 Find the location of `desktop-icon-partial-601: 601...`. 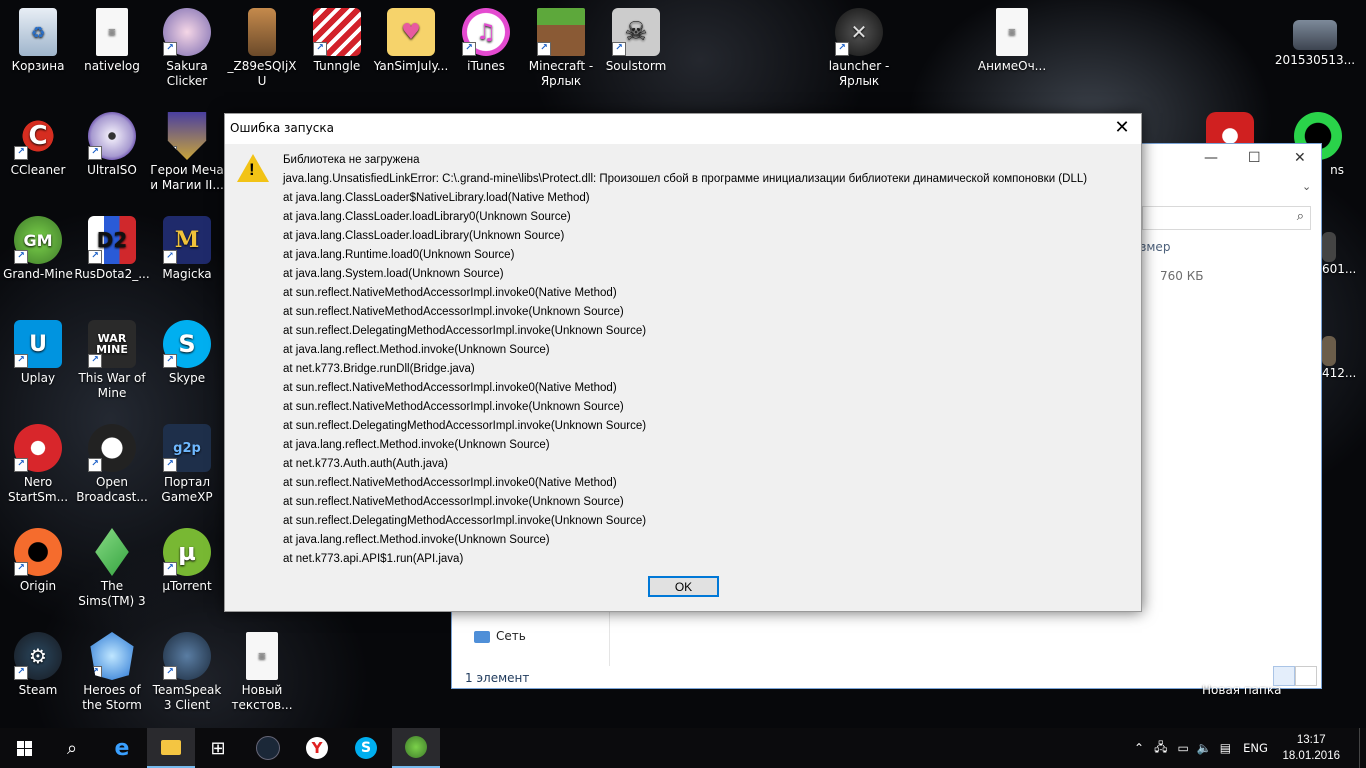

desktop-icon-partial-601: 601... is located at coordinates (1344, 254).